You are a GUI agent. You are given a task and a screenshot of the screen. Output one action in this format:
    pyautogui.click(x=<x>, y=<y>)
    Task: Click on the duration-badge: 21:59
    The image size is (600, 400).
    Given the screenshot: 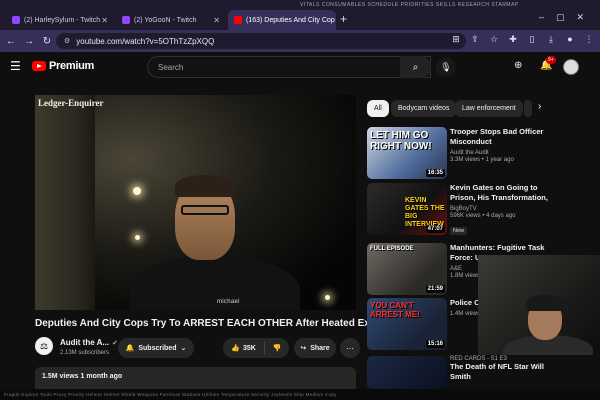 What is the action you would take?
    pyautogui.click(x=435, y=289)
    